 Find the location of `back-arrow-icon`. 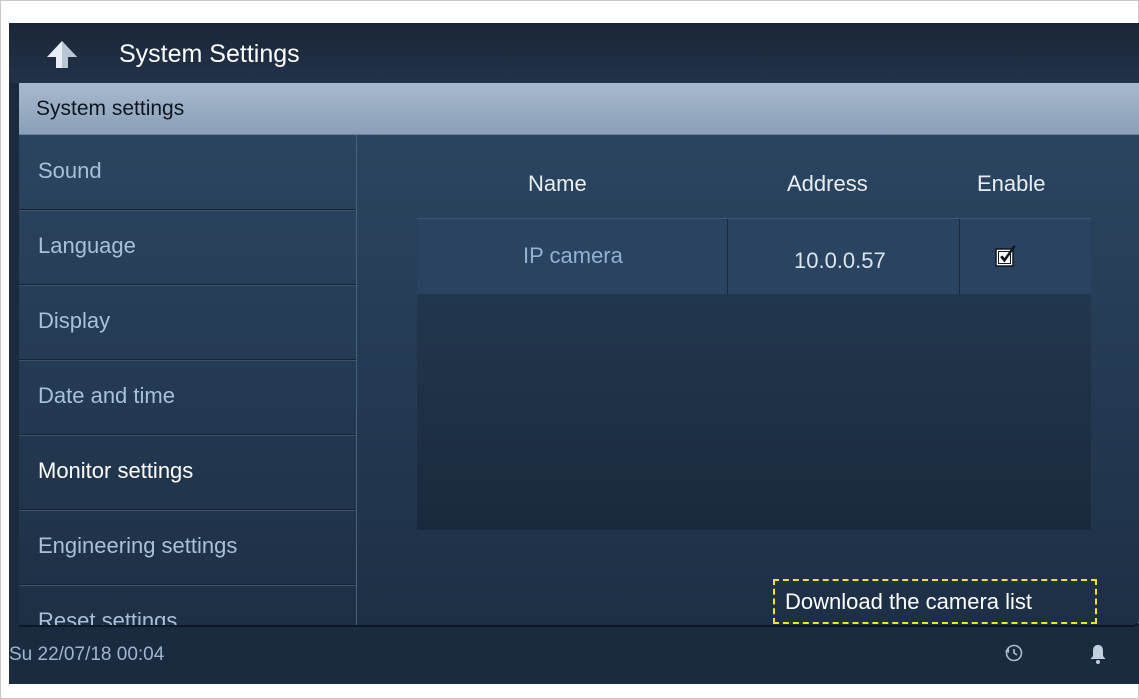

back-arrow-icon is located at coordinates (62, 54).